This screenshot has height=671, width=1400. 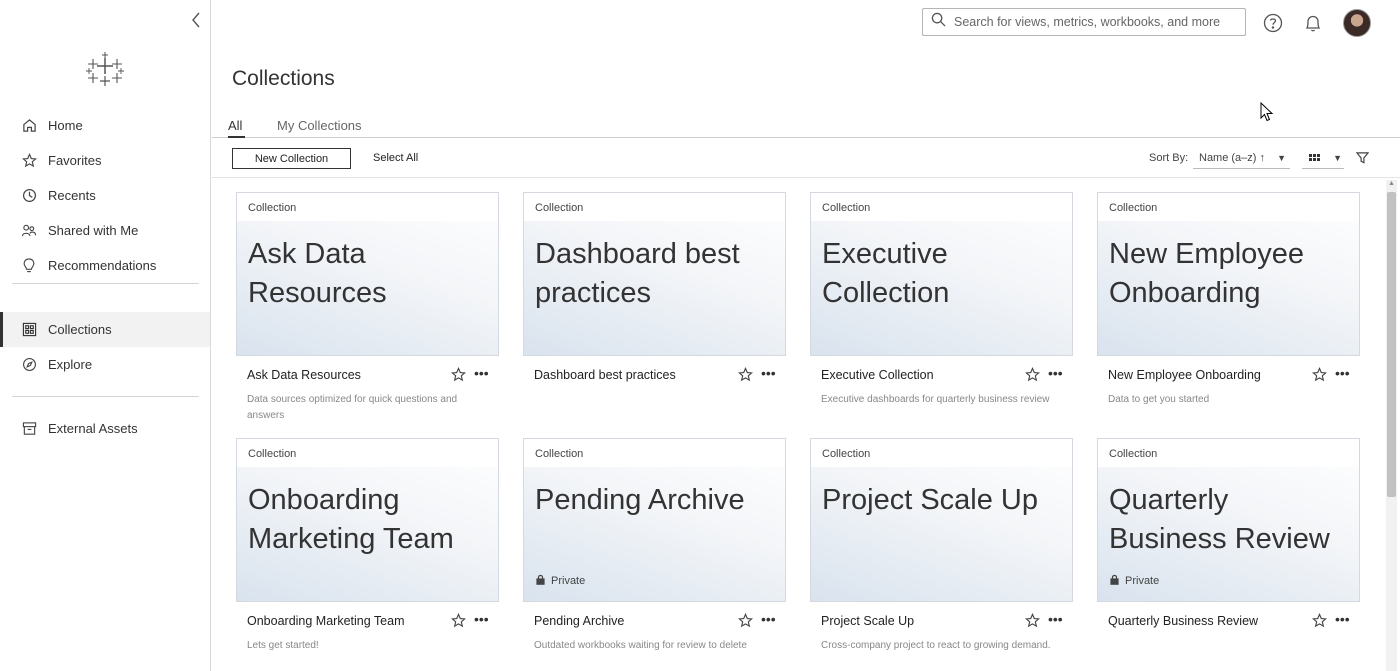 I want to click on tableau-logo, so click(x=105, y=70).